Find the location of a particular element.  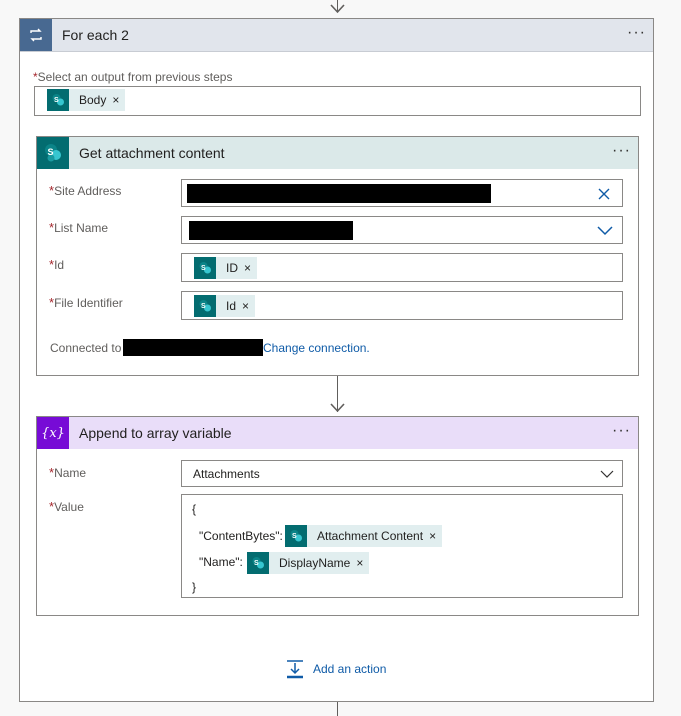

select-output-label: *Select an output from previous steps is located at coordinates (132, 77).